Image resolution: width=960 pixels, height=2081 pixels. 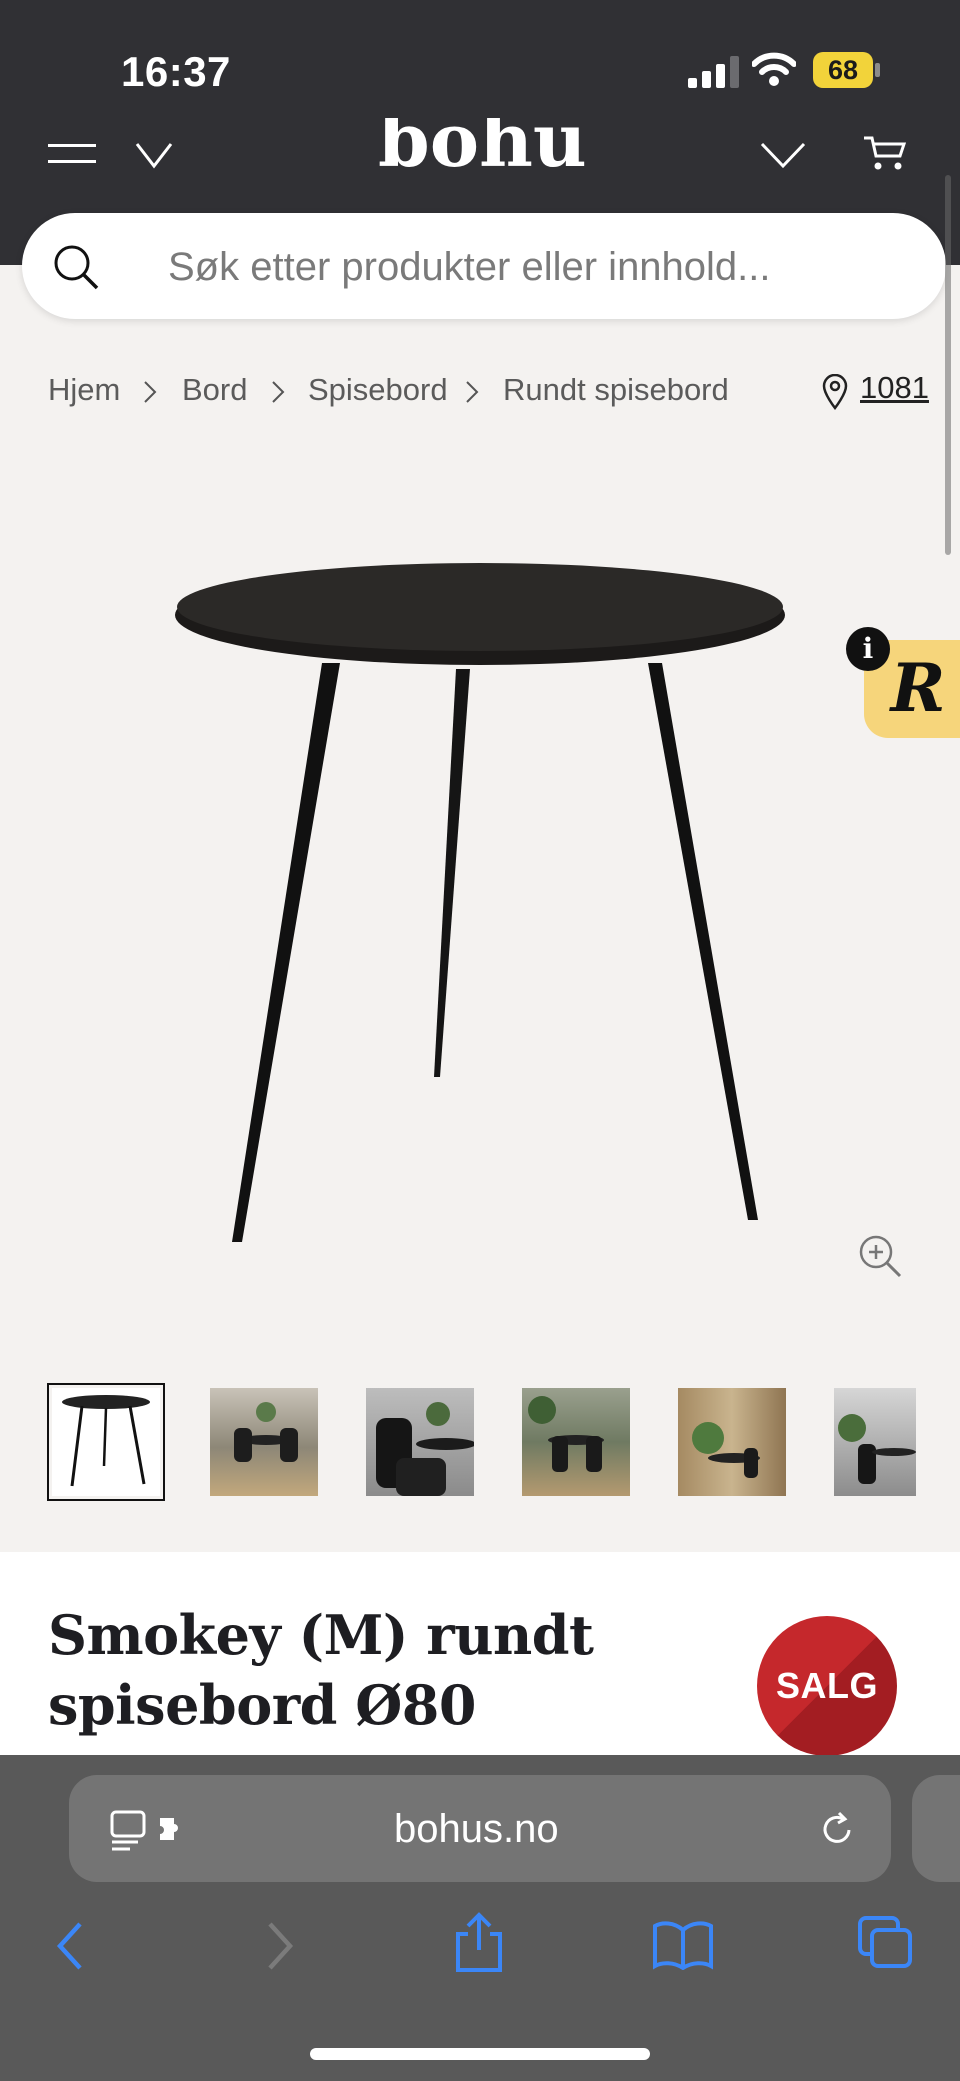 What do you see at coordinates (936, 1828) in the screenshot?
I see `next-tab-preview` at bounding box center [936, 1828].